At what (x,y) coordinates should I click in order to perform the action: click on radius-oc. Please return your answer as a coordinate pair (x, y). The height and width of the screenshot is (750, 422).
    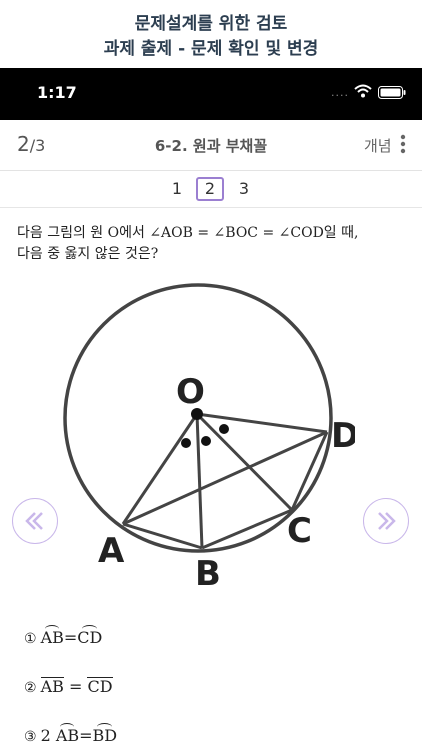
    Looking at the image, I should click on (244, 462).